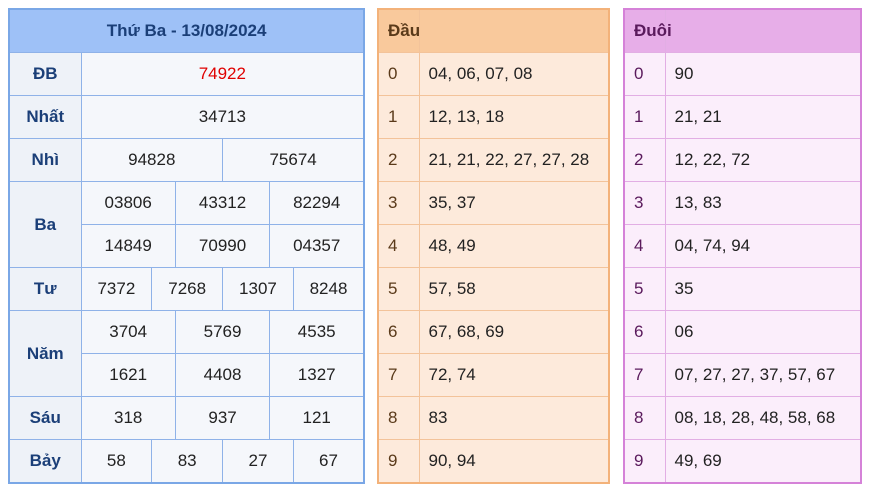  What do you see at coordinates (644, 289) in the screenshot?
I see `duoi-key: 5` at bounding box center [644, 289].